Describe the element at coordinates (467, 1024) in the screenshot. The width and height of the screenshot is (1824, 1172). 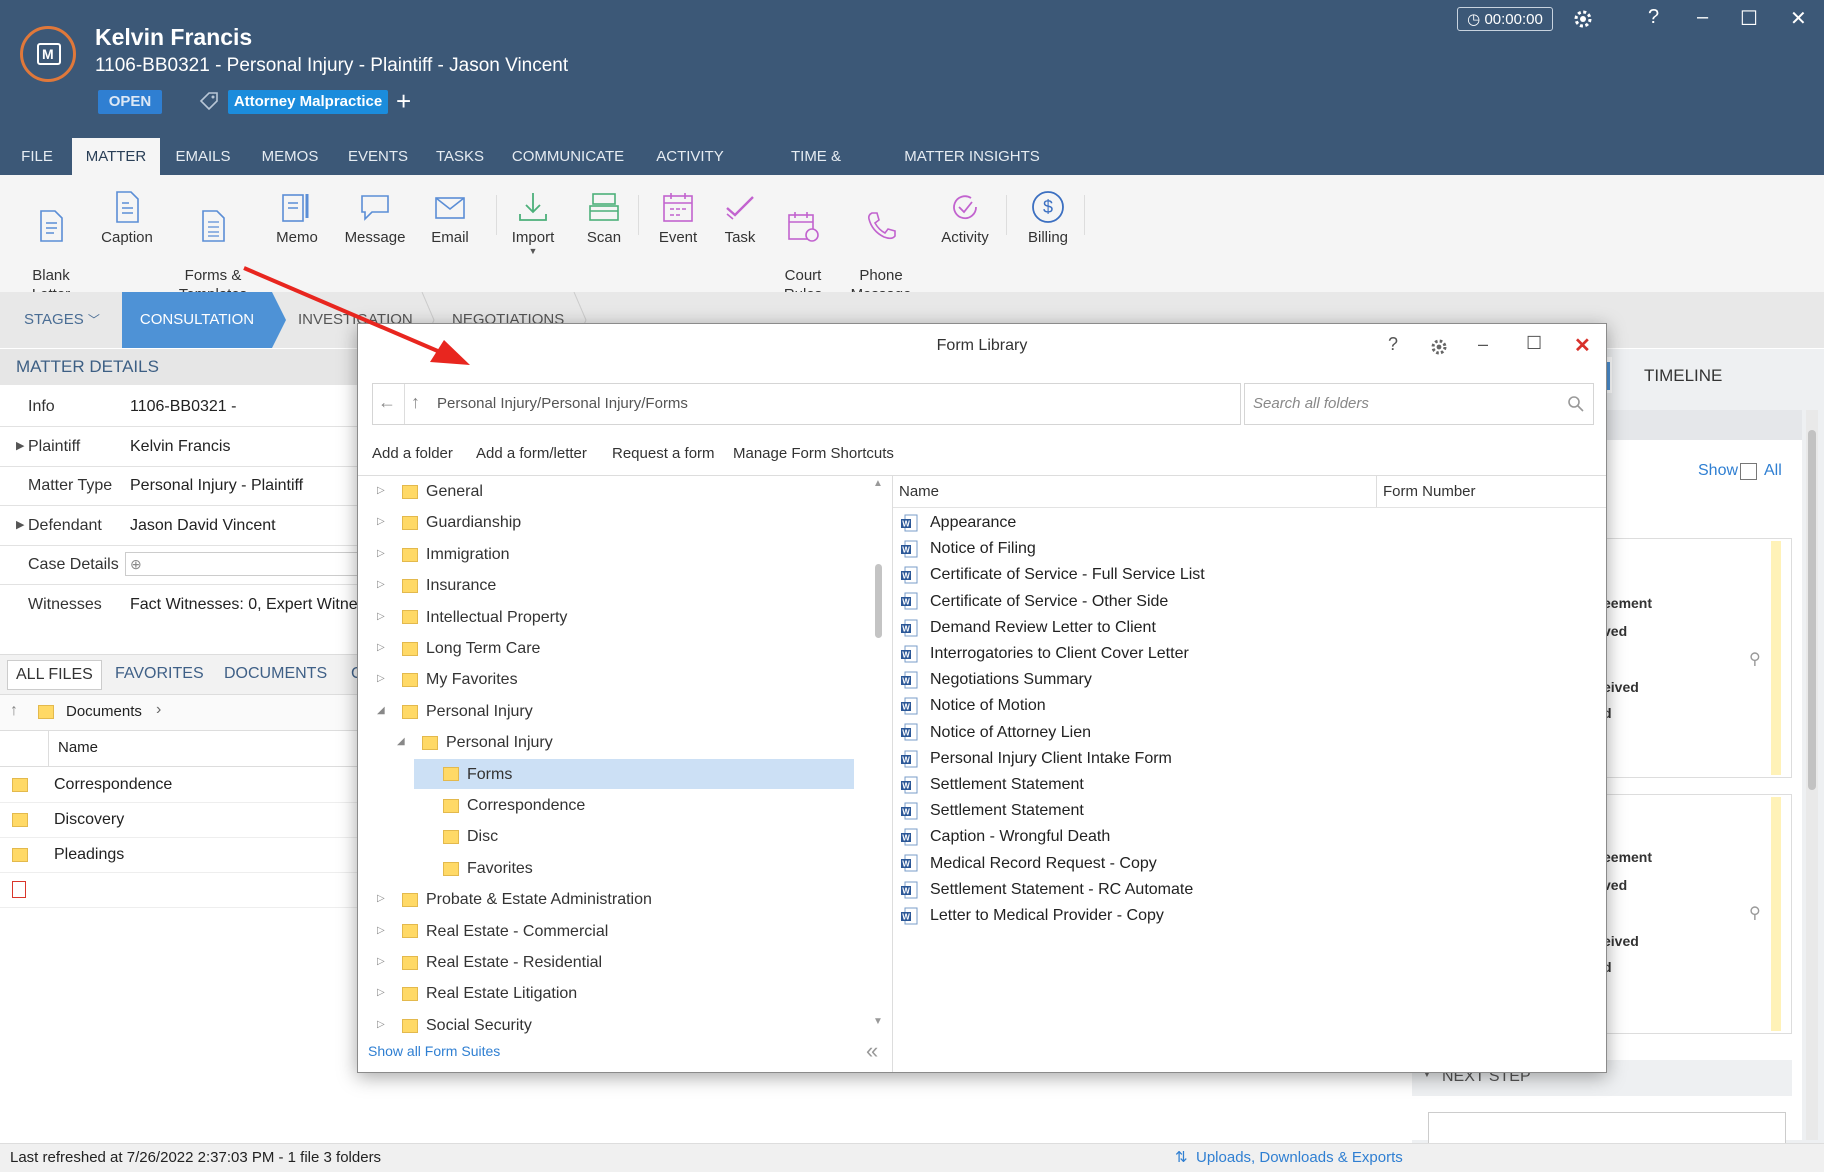
I see `tree-folder: Social Security` at that location.